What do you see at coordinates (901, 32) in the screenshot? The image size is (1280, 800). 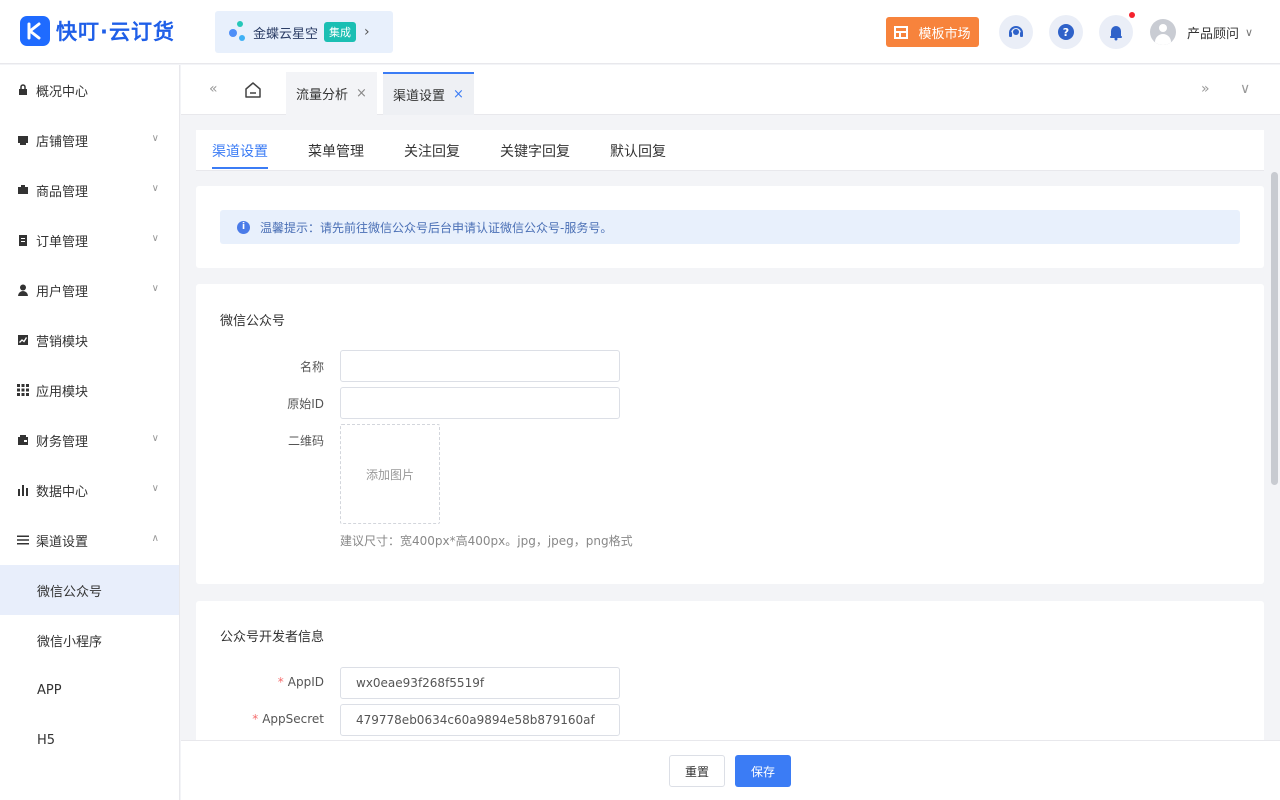 I see `template-icon` at bounding box center [901, 32].